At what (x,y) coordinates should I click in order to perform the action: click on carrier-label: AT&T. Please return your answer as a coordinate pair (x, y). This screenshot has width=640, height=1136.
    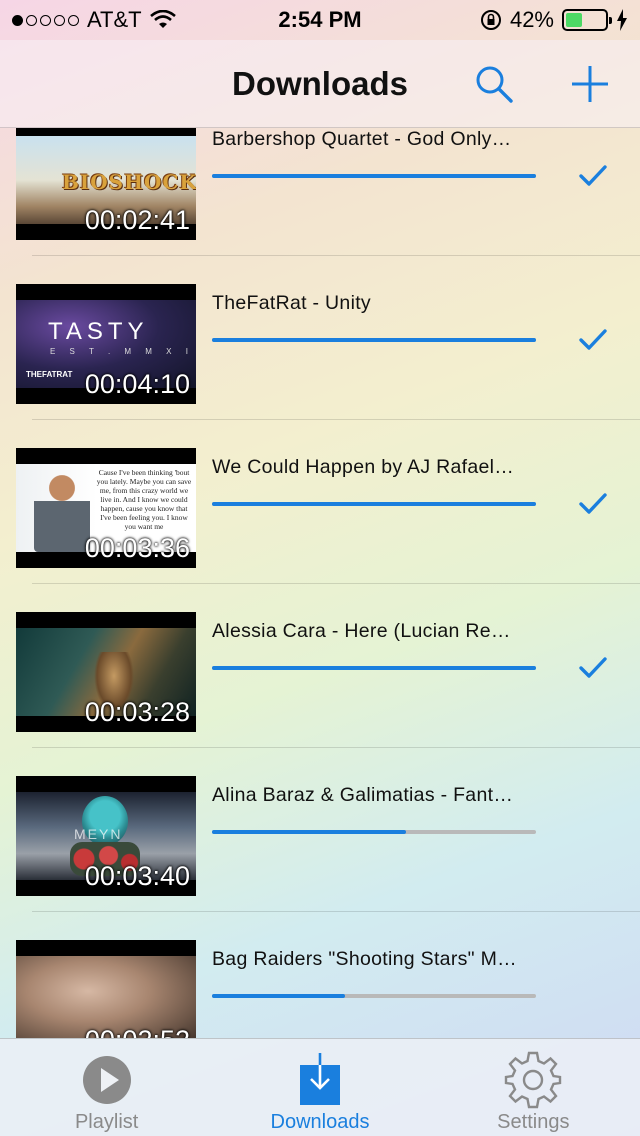
    Looking at the image, I should click on (114, 19).